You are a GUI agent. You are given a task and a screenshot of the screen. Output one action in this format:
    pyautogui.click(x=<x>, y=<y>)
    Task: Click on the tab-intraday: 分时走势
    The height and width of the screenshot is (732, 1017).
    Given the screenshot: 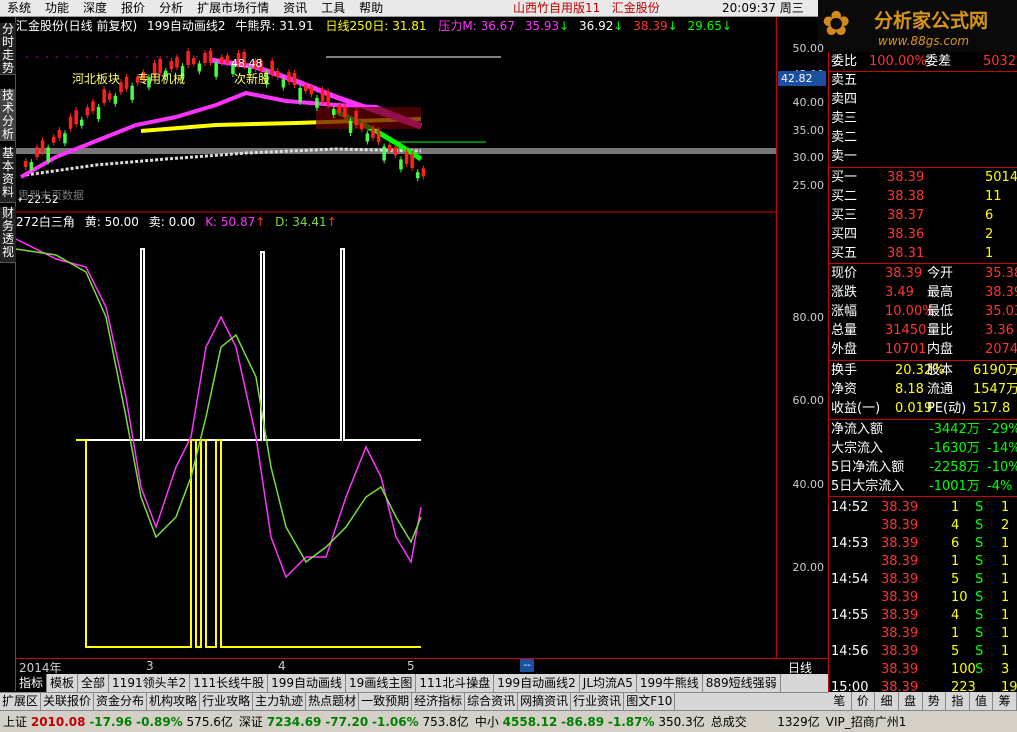 What is the action you would take?
    pyautogui.click(x=8, y=49)
    